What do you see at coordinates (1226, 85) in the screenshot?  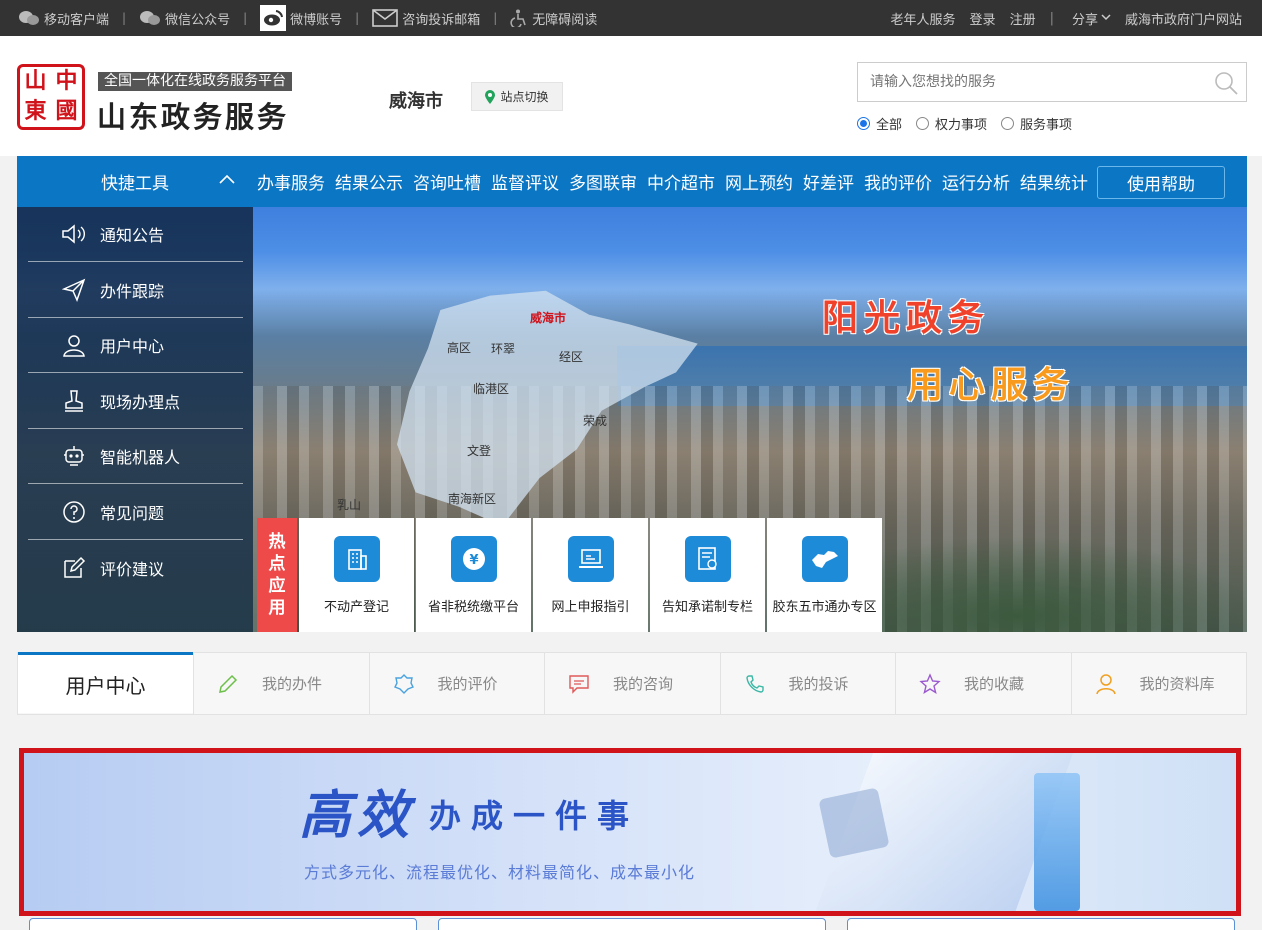 I see `search-icon` at bounding box center [1226, 85].